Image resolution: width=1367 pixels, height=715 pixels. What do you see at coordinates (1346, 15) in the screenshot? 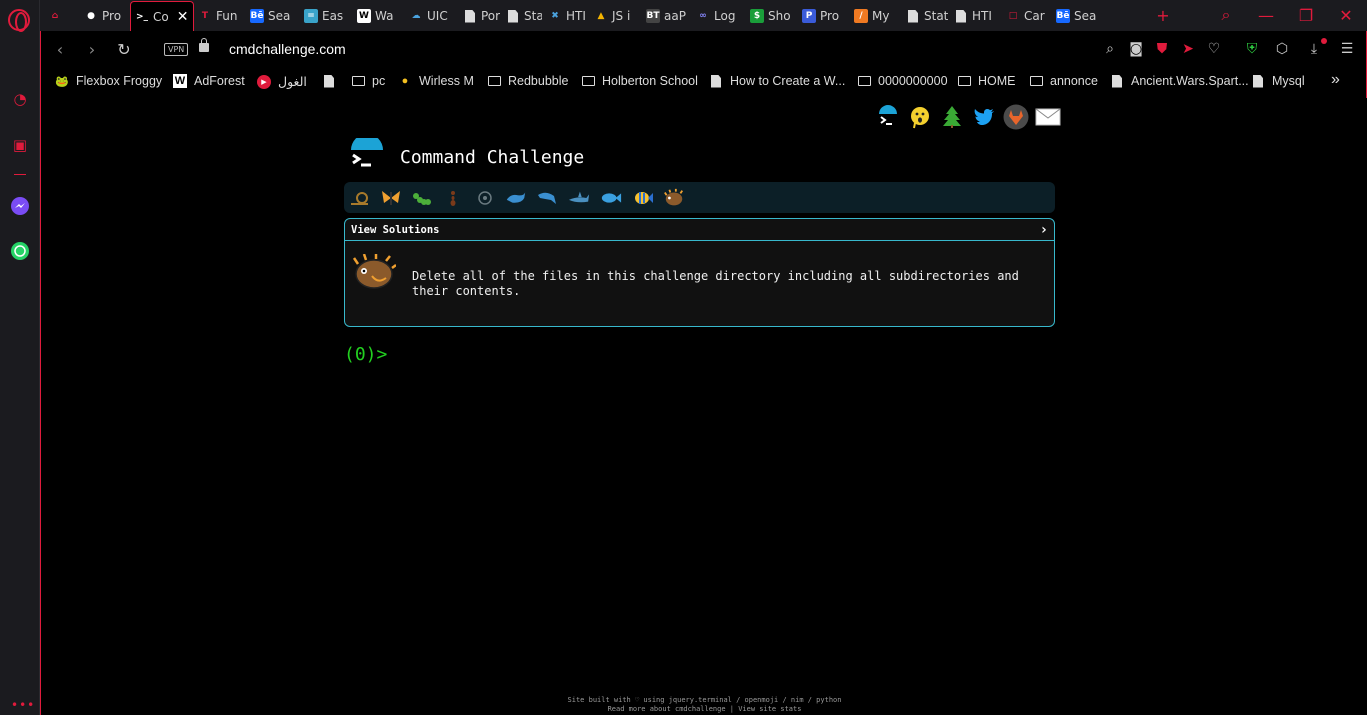
I see `close-window-button: ✕` at bounding box center [1346, 15].